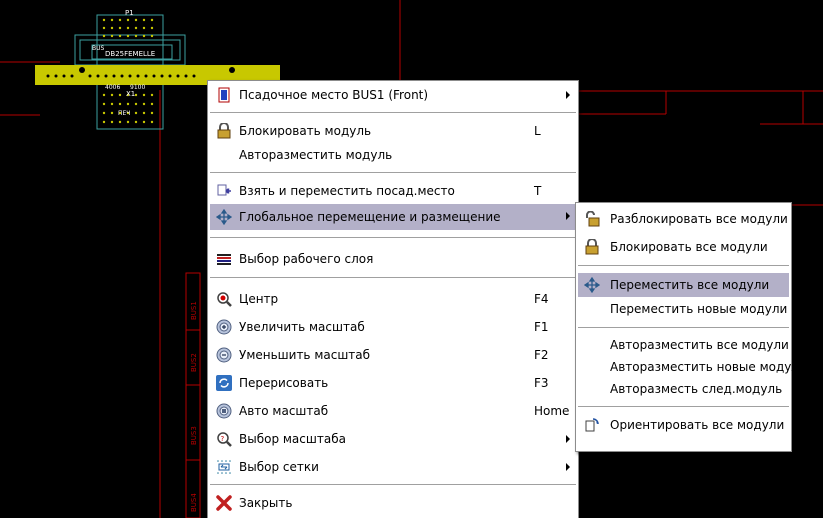 The image size is (823, 518). I want to click on comp-value: DB25FEMELLE, so click(130, 54).